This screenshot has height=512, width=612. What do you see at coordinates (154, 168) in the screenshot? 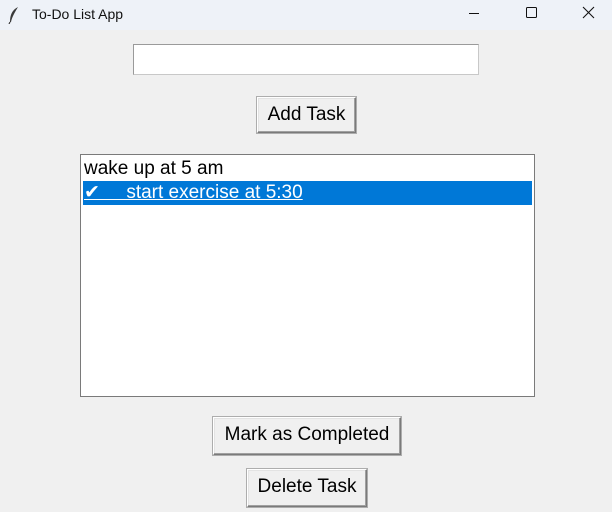
I see `task-item-label: wake up at 5 am` at bounding box center [154, 168].